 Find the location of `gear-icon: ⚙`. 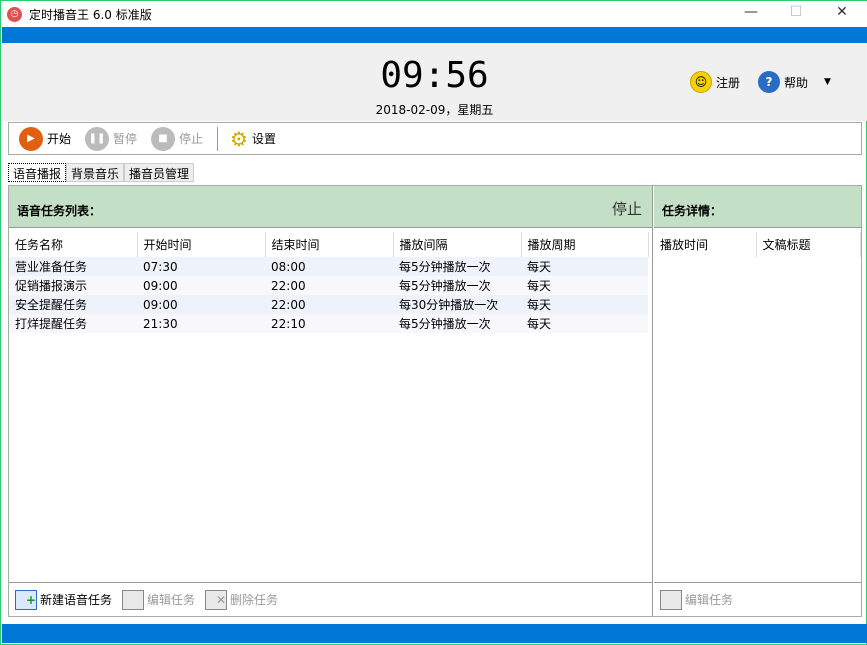

gear-icon: ⚙ is located at coordinates (239, 138).